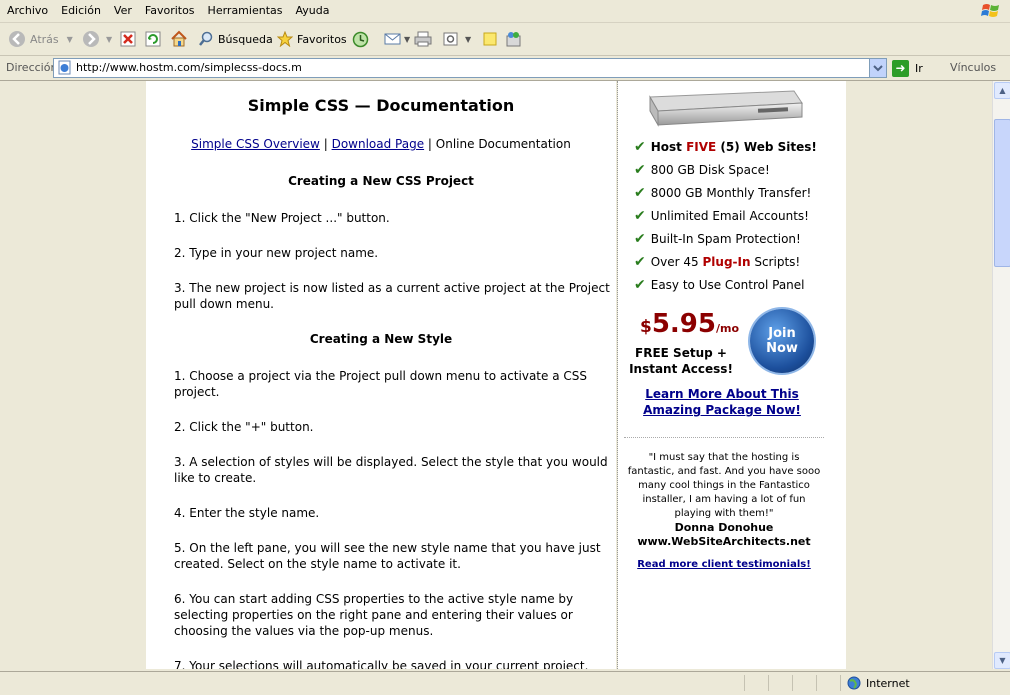 This screenshot has width=1010, height=695. Describe the element at coordinates (69, 39) in the screenshot. I see `back-dropdown-icon: ▼` at that location.